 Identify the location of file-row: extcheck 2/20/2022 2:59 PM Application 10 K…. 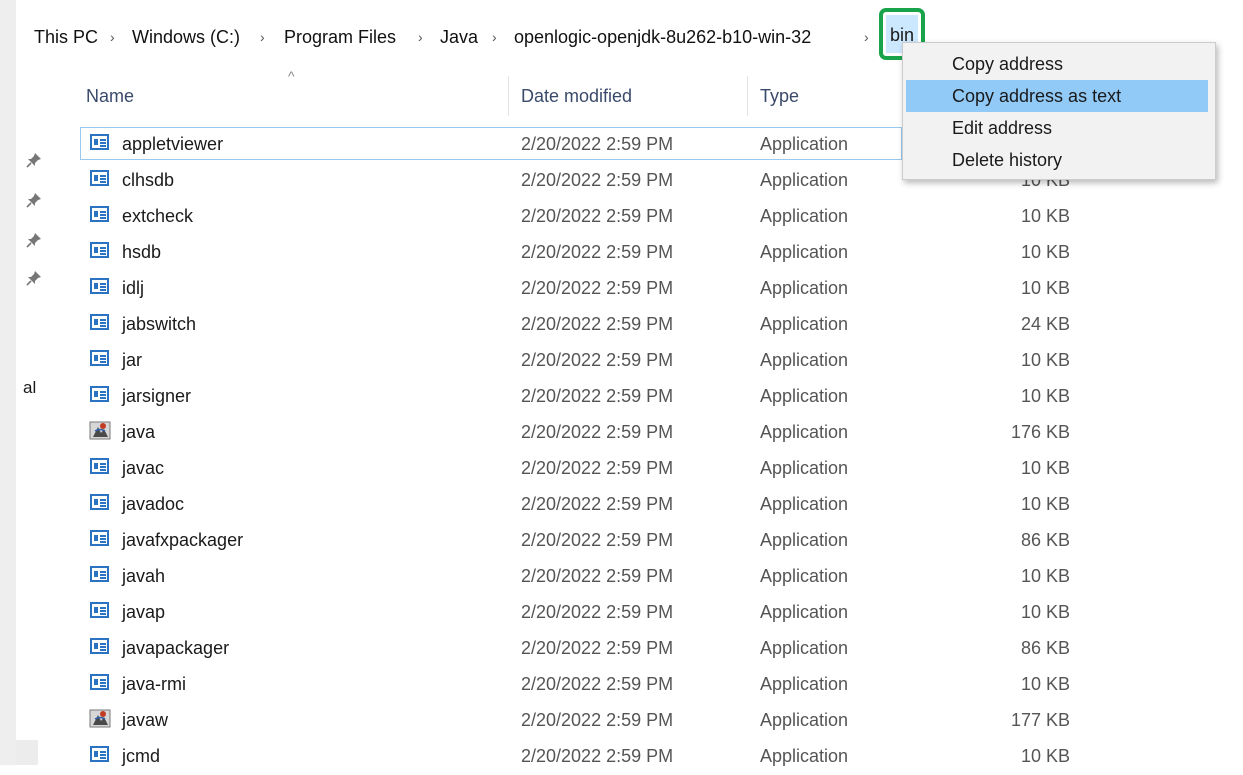
(650, 217).